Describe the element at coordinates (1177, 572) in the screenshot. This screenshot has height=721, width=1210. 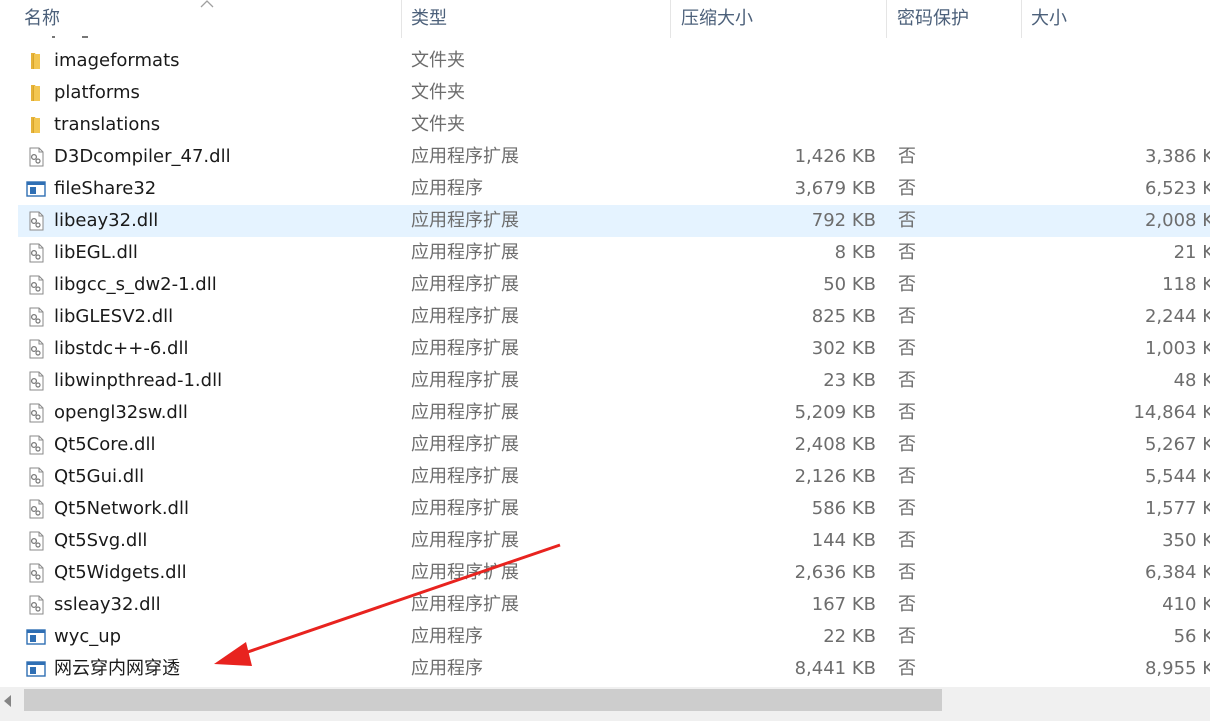
I see `original-size: 6,384 K` at that location.